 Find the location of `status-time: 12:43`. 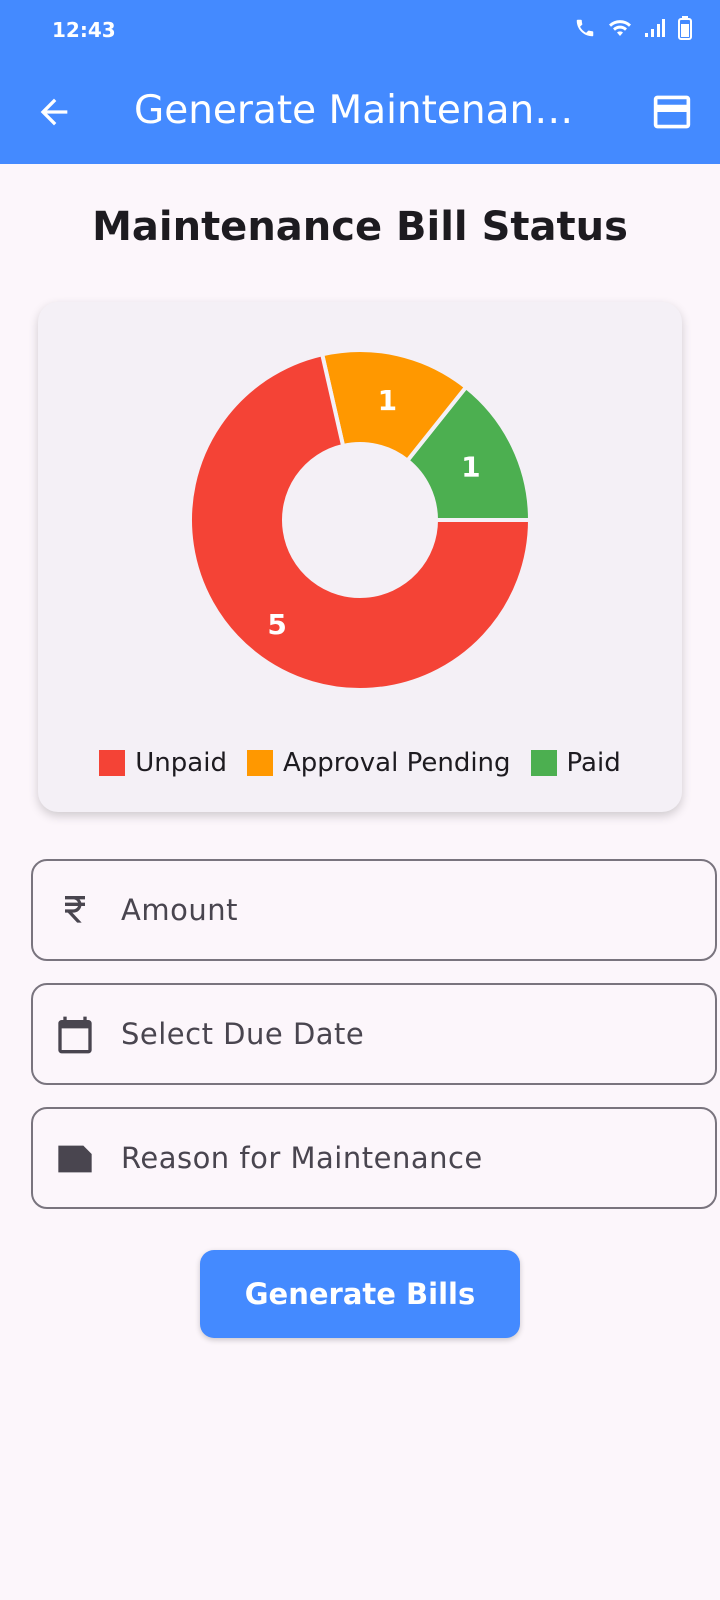

status-time: 12:43 is located at coordinates (84, 30).